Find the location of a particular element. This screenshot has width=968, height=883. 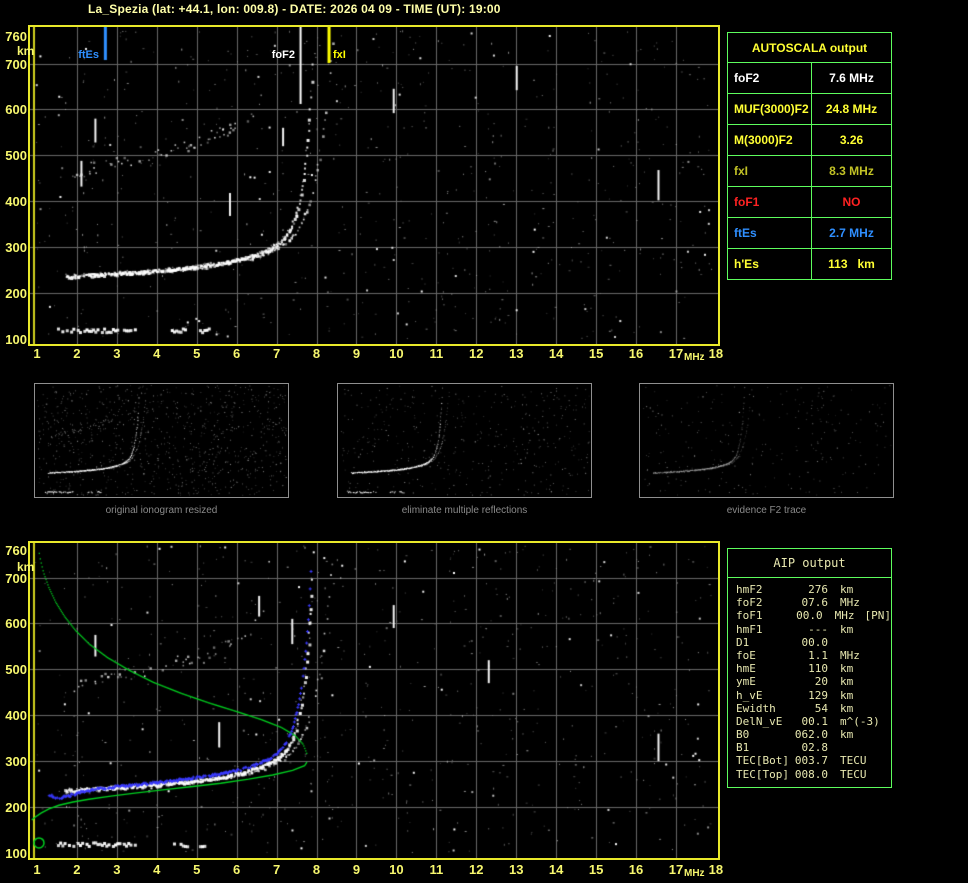

fof2-marker-label: foF2 is located at coordinates (283, 55).